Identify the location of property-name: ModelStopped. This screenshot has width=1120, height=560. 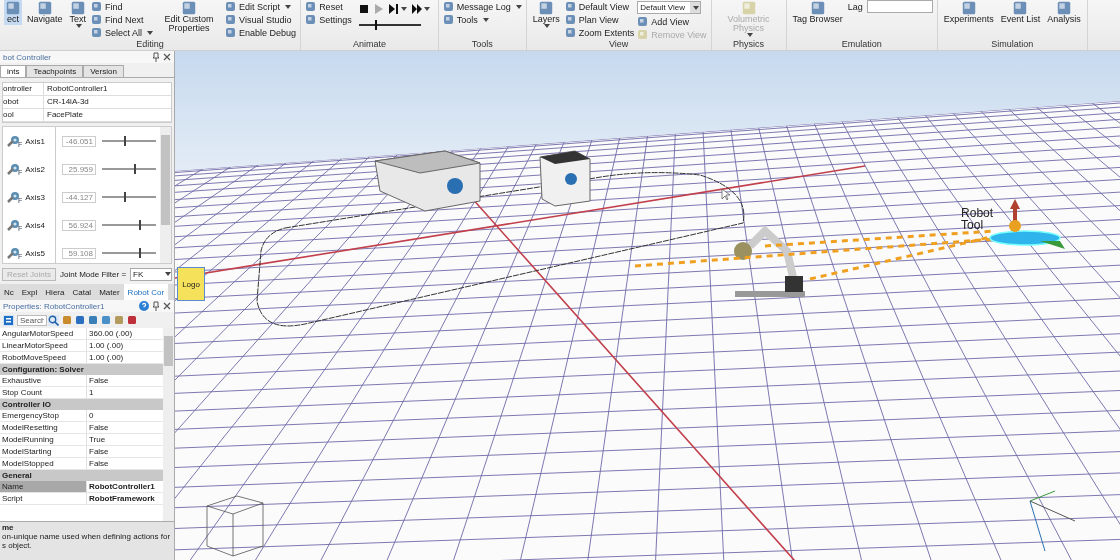
(43, 463).